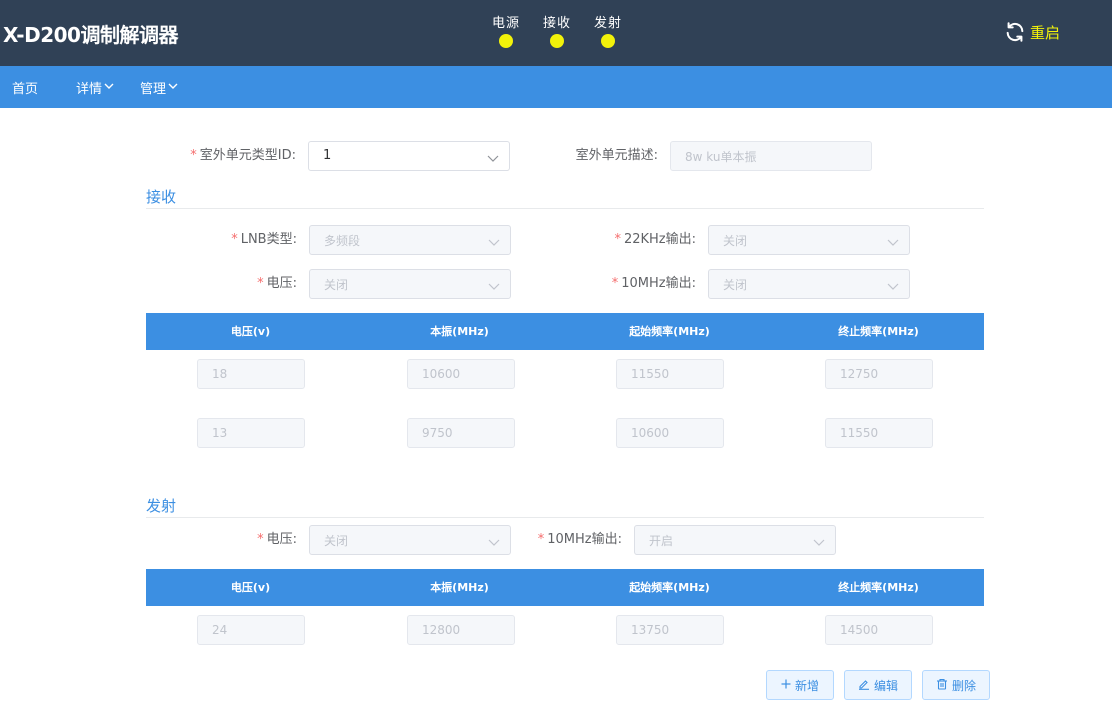 Image resolution: width=1112 pixels, height=727 pixels. What do you see at coordinates (866, 685) in the screenshot?
I see `edit-icon` at bounding box center [866, 685].